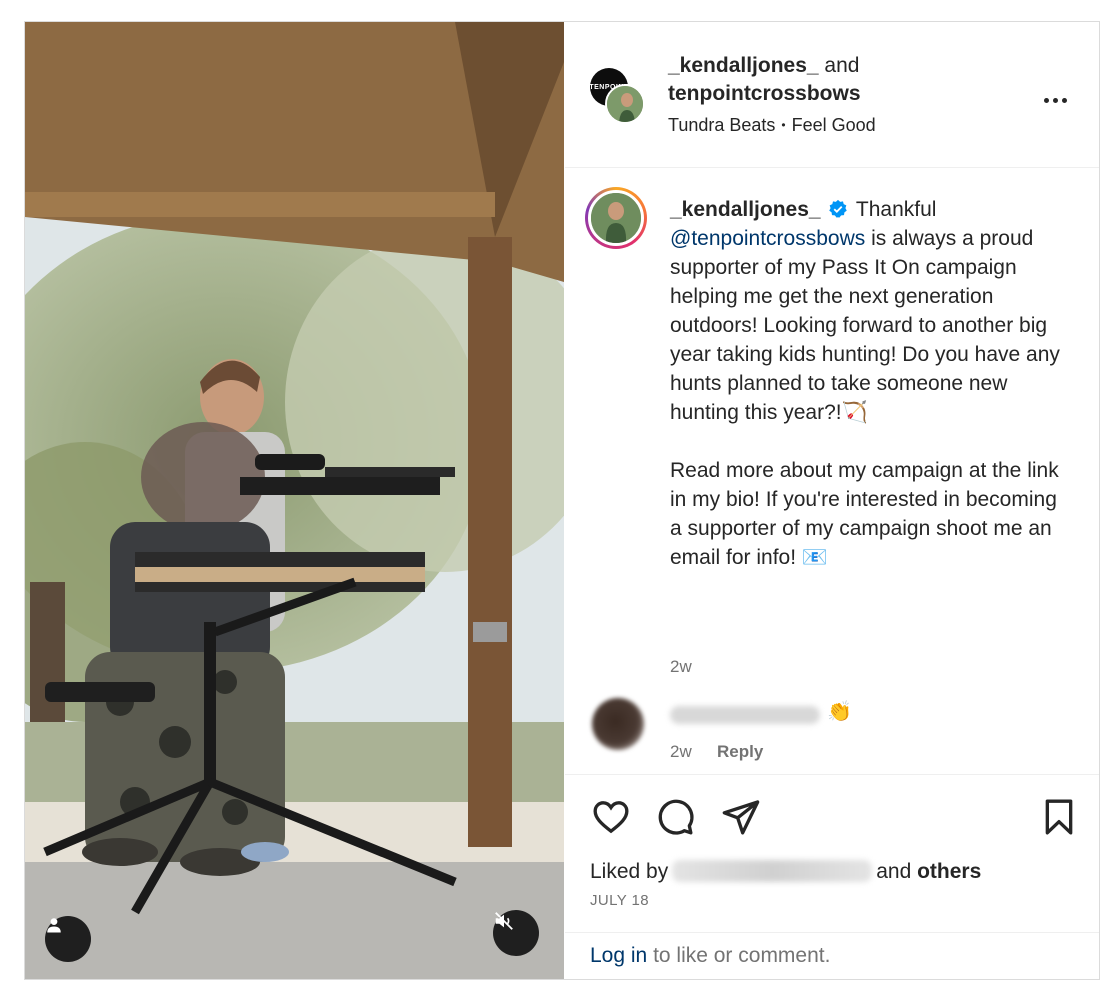 The width and height of the screenshot is (1118, 1002). I want to click on collab-usernames: _kendalljones_ and tenpointcrossbows, so click(764, 80).